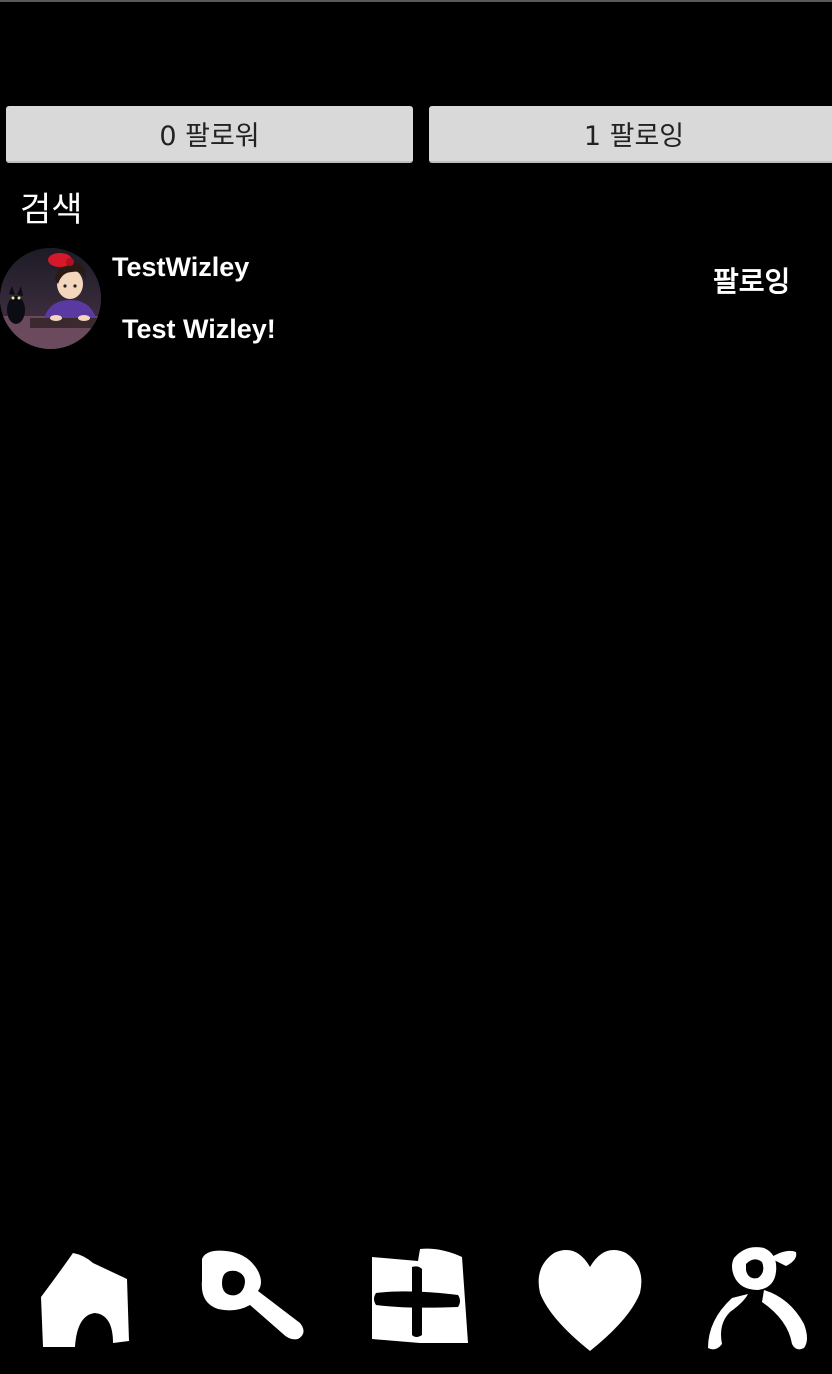 The width and height of the screenshot is (832, 1374). What do you see at coordinates (180, 267) in the screenshot?
I see `username: TestWizley` at bounding box center [180, 267].